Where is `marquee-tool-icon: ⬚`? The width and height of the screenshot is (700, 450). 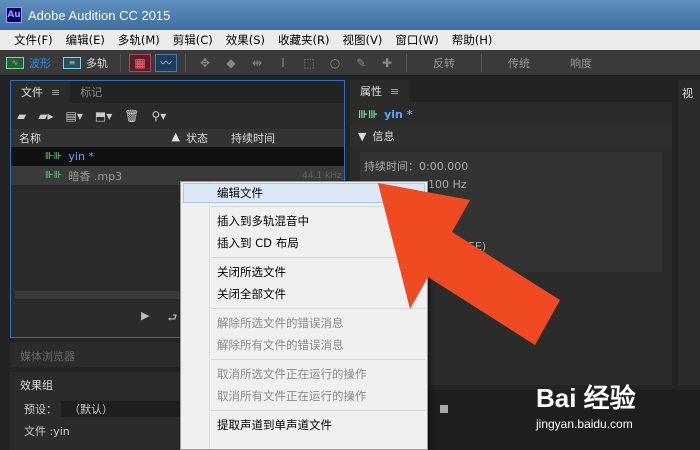 marquee-tool-icon: ⬚ is located at coordinates (309, 63).